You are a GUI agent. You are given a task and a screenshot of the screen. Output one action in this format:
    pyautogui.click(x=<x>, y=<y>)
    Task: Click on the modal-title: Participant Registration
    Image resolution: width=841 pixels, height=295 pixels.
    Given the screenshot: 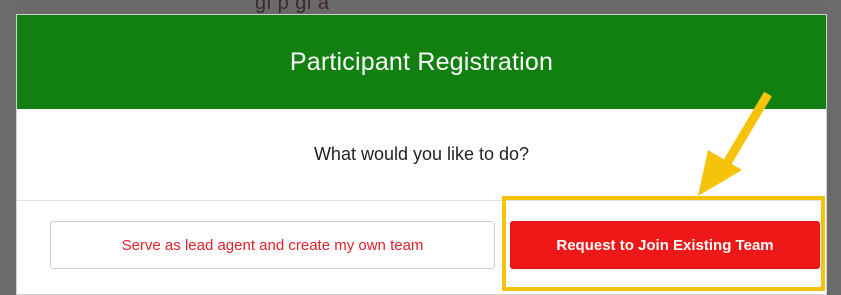 What is the action you would take?
    pyautogui.click(x=421, y=61)
    